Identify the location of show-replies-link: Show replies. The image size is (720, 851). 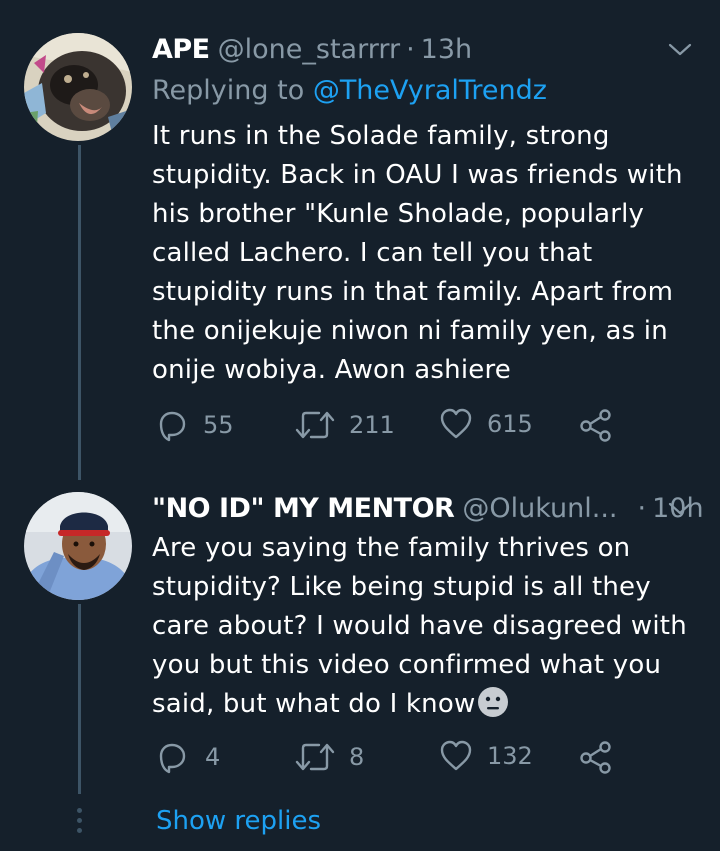
(238, 821).